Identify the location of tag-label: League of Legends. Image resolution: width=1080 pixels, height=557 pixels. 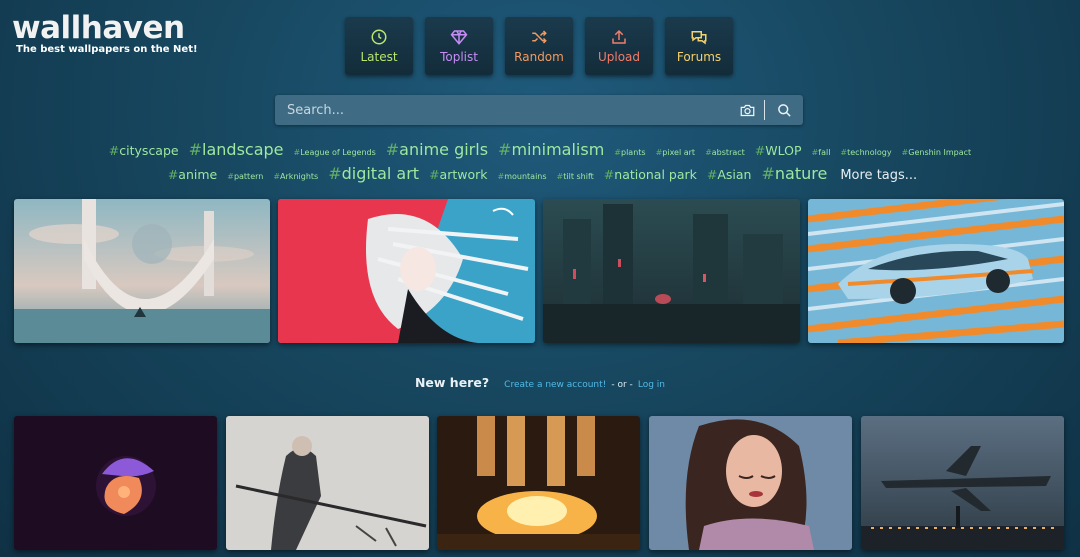
(338, 152).